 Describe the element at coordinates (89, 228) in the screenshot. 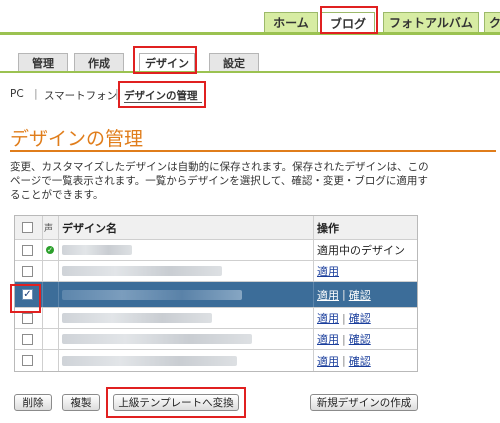

I see `header-design-name: デザイン名` at that location.